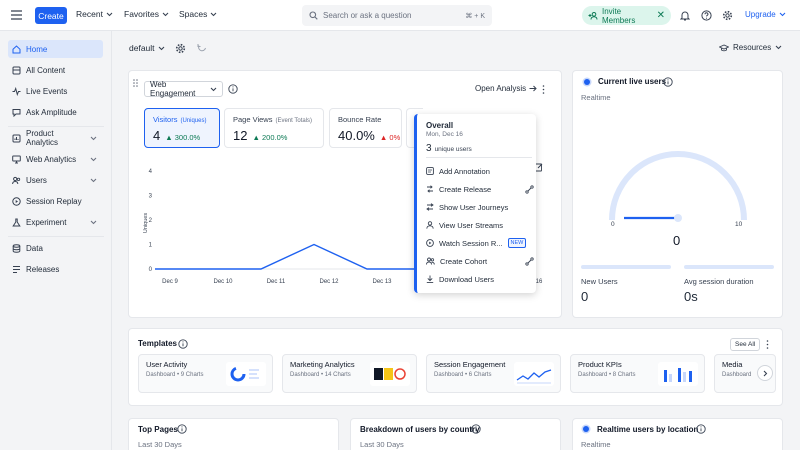 This screenshot has width=800, height=450. Describe the element at coordinates (55, 222) in the screenshot. I see `sidebar-item-experiment: Experiment` at that location.